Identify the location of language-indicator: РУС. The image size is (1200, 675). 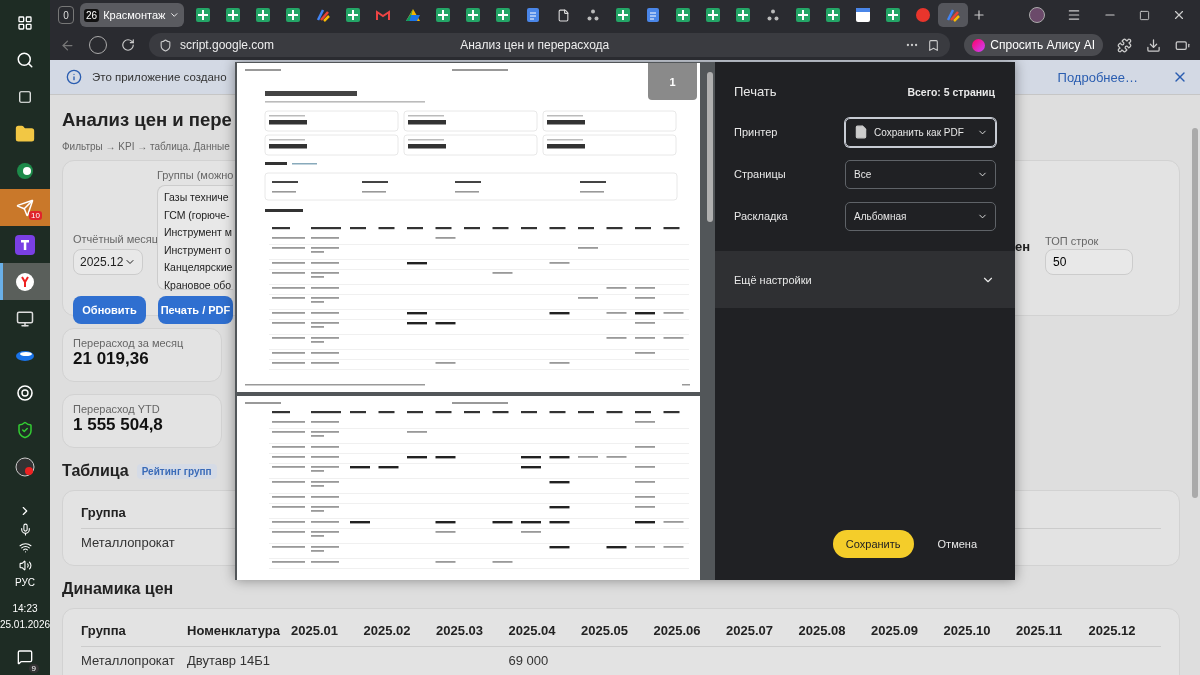
(25, 582).